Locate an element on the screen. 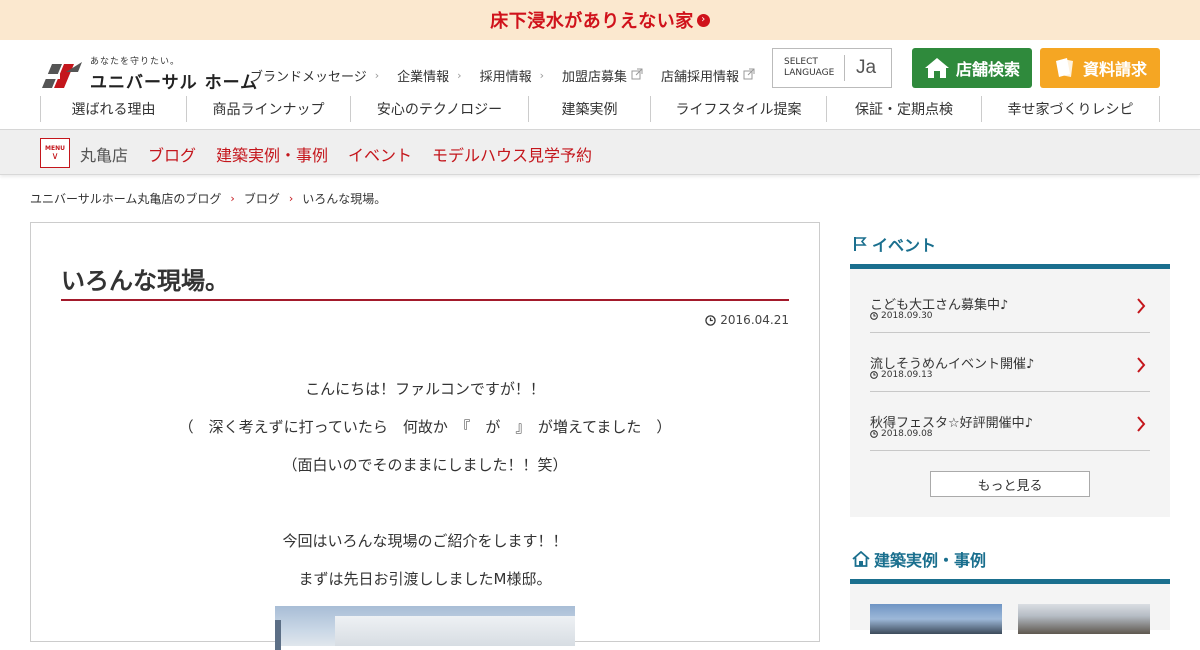  language-label: SELECT LANGUAGE is located at coordinates (809, 68).